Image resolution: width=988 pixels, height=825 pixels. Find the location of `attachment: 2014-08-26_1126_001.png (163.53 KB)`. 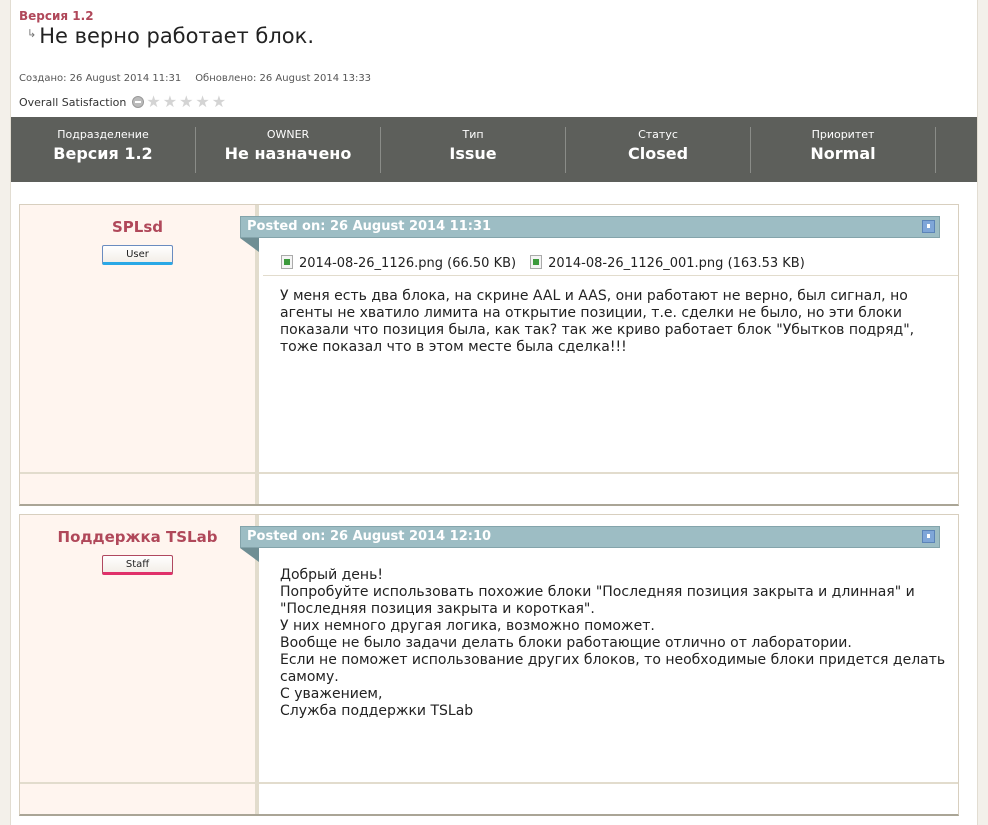

attachment: 2014-08-26_1126_001.png (163.53 KB) is located at coordinates (667, 262).